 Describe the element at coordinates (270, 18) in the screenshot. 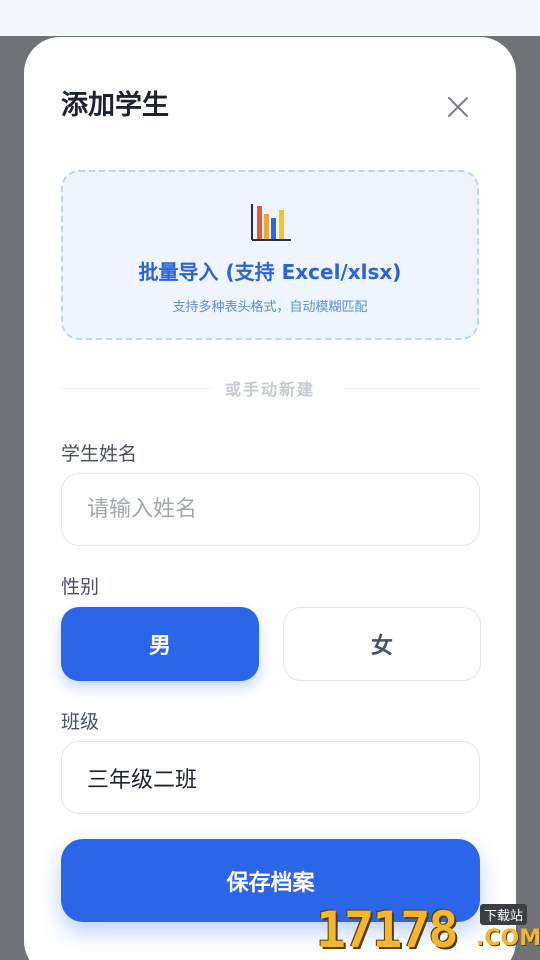

I see `top-status-strip` at that location.